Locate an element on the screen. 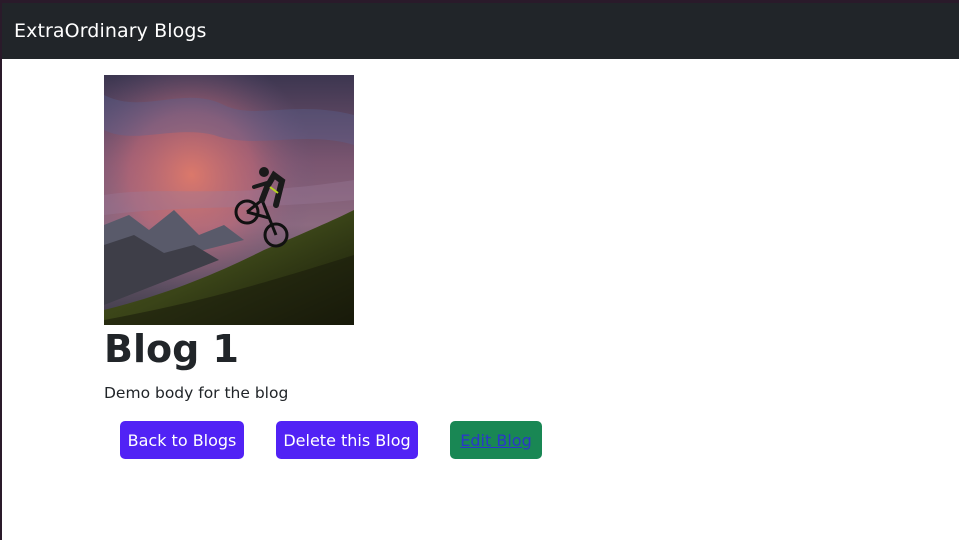  edit-blog-button: Edit Blog is located at coordinates (496, 440).